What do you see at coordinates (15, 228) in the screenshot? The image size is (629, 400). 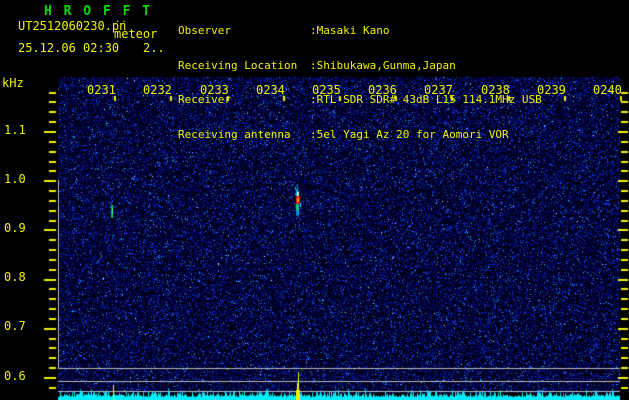 I see `freq-label-0-9: 0.9` at bounding box center [15, 228].